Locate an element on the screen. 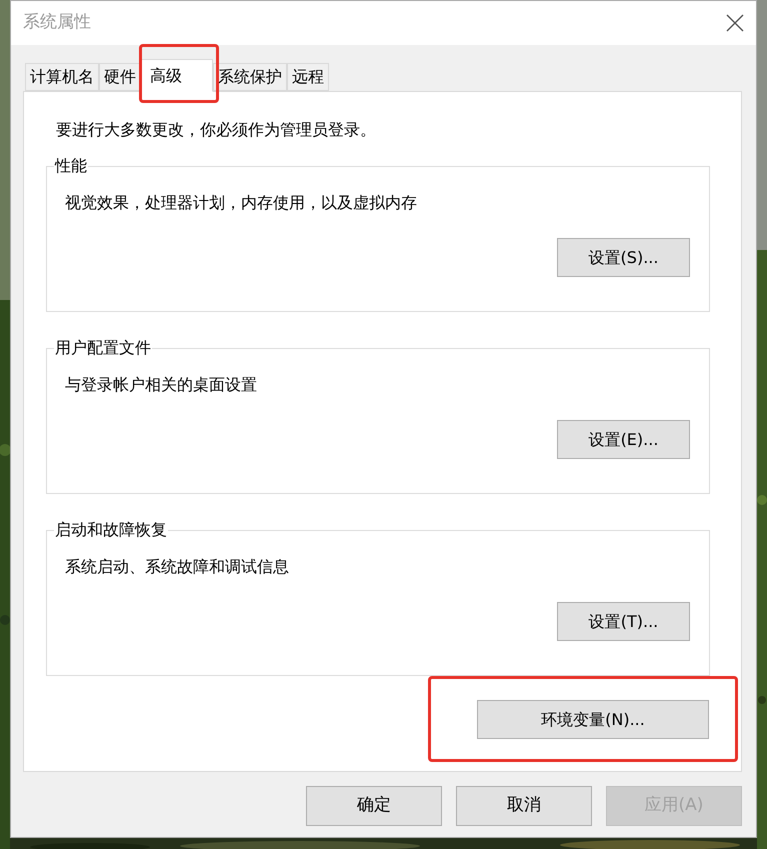  tab: 远程 is located at coordinates (308, 77).